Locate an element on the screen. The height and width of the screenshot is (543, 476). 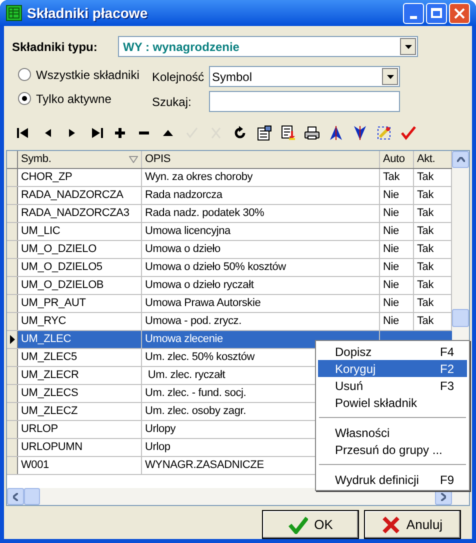
table-cell: RADA_NADZORCZA3 is located at coordinates (80, 213).